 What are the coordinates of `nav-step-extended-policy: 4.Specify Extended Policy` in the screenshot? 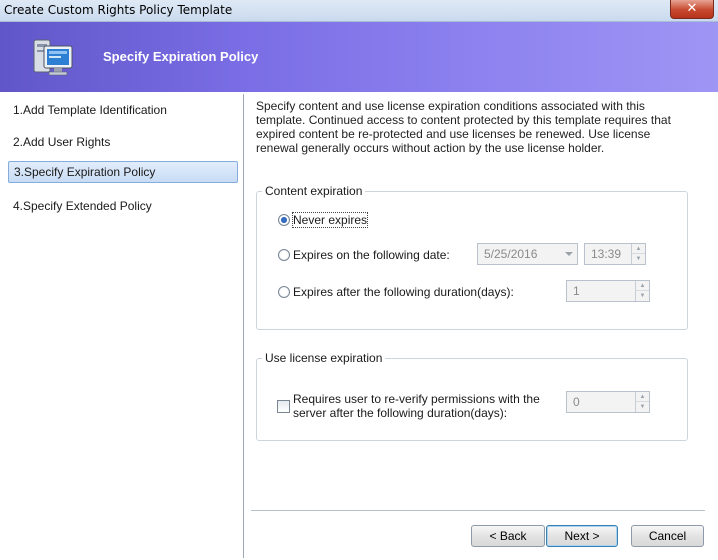 It's located at (123, 206).